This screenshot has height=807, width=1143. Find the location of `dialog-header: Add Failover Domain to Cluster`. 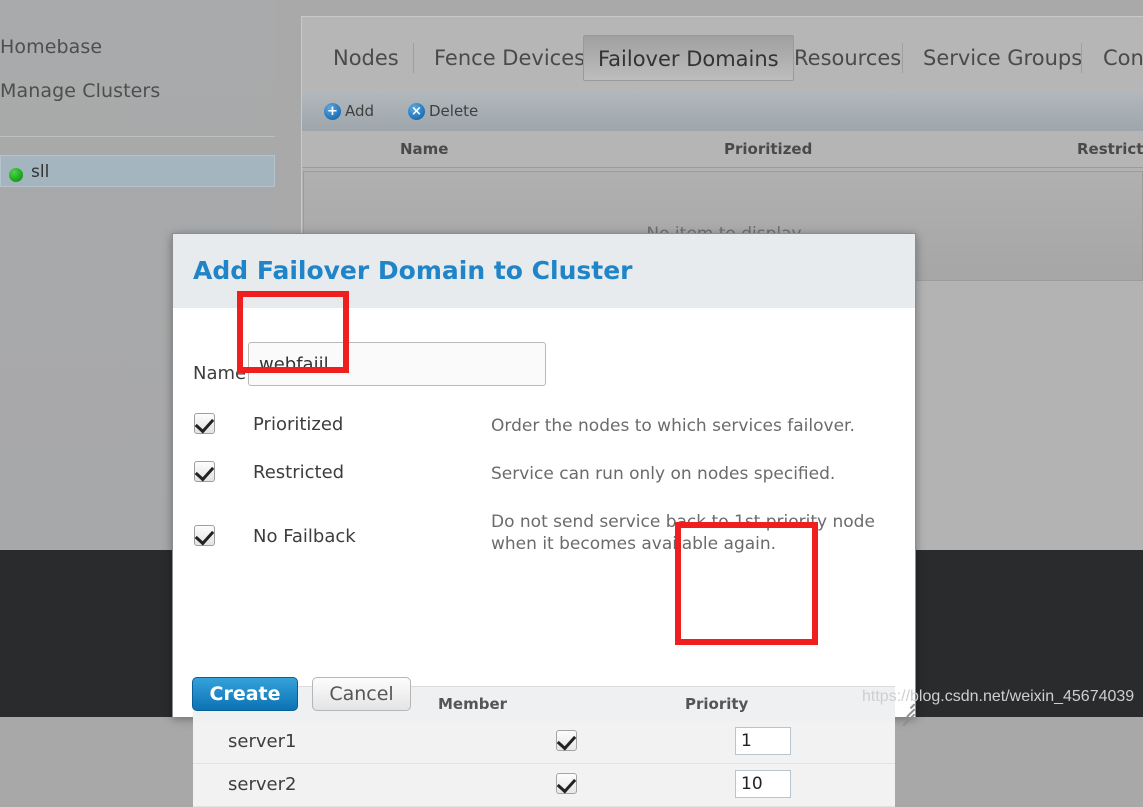

dialog-header: Add Failover Domain to Cluster is located at coordinates (544, 271).